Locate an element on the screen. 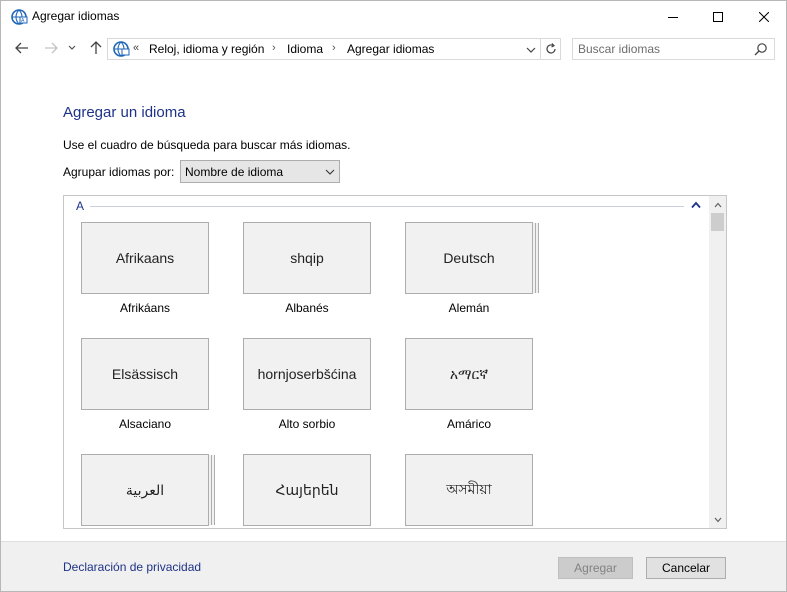 The image size is (787, 592). language-caption: Amárico is located at coordinates (468, 424).